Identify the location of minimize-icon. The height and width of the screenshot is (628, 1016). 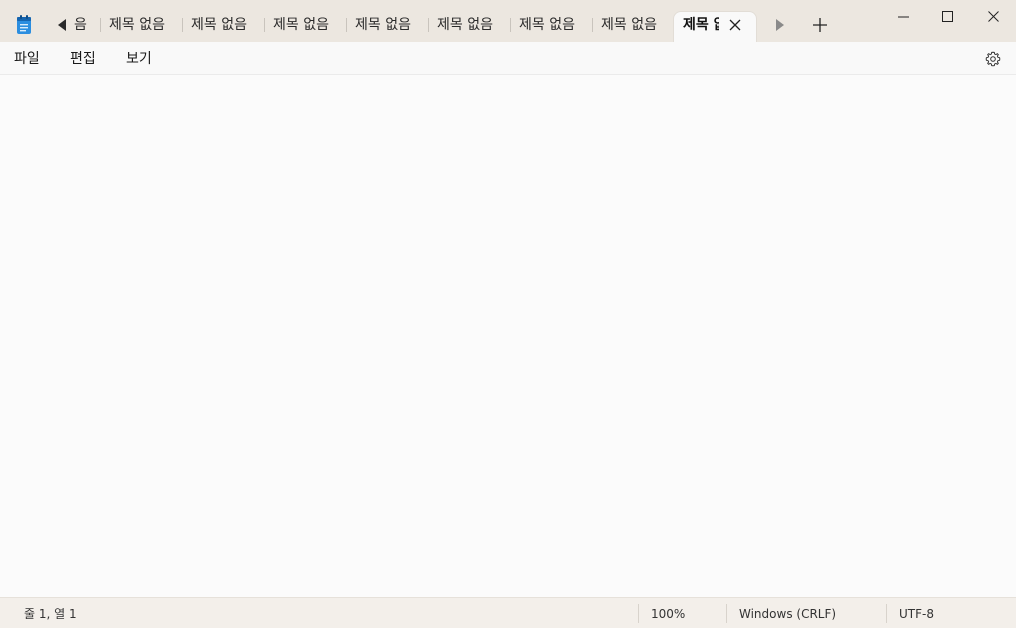
(903, 16).